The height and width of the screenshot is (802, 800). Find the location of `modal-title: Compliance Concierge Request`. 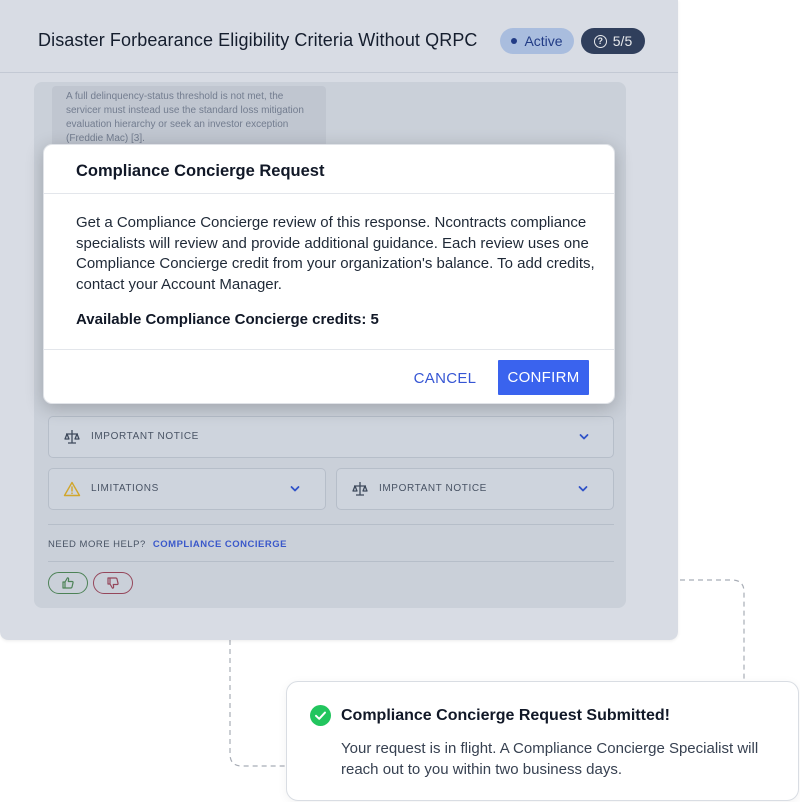

modal-title: Compliance Concierge Request is located at coordinates (200, 171).